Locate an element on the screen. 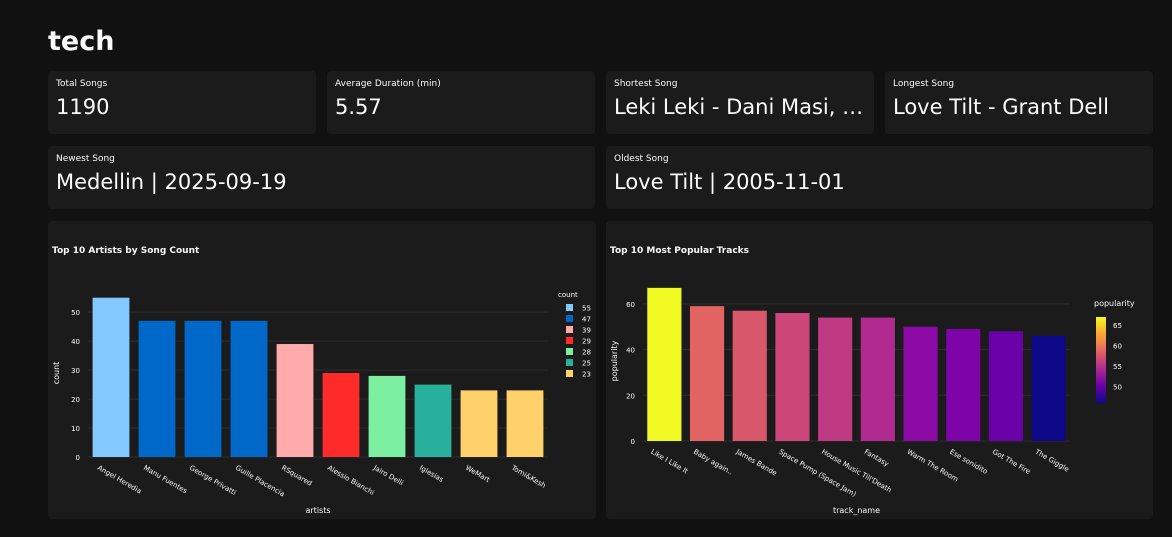 The width and height of the screenshot is (1172, 537). x-tick-label: Angel Heredia is located at coordinates (119, 480).